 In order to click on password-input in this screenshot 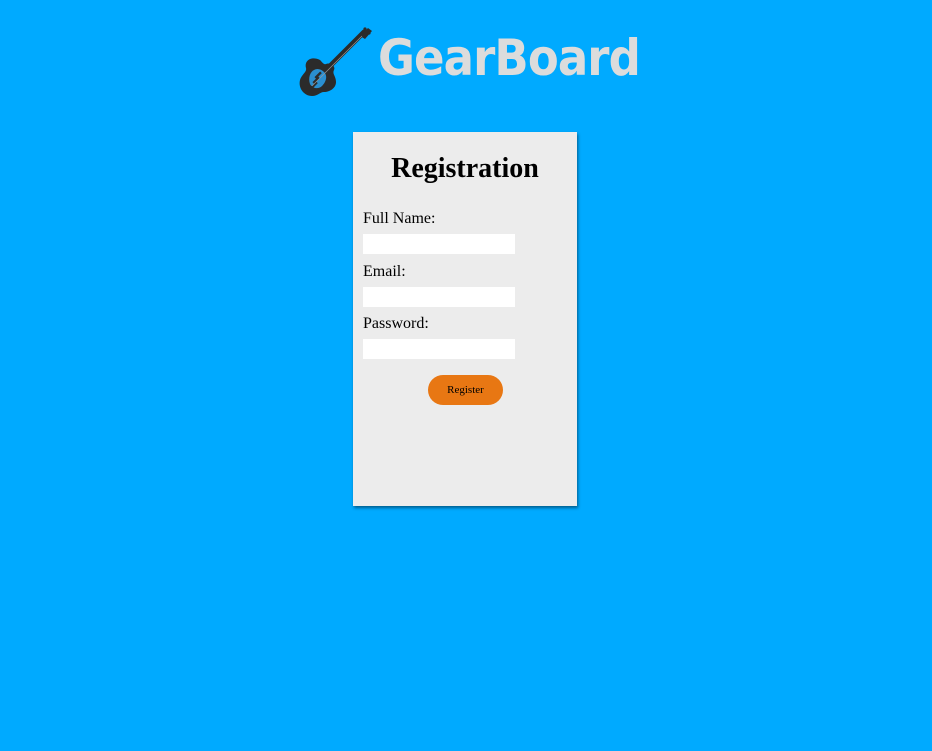, I will do `click(439, 349)`.